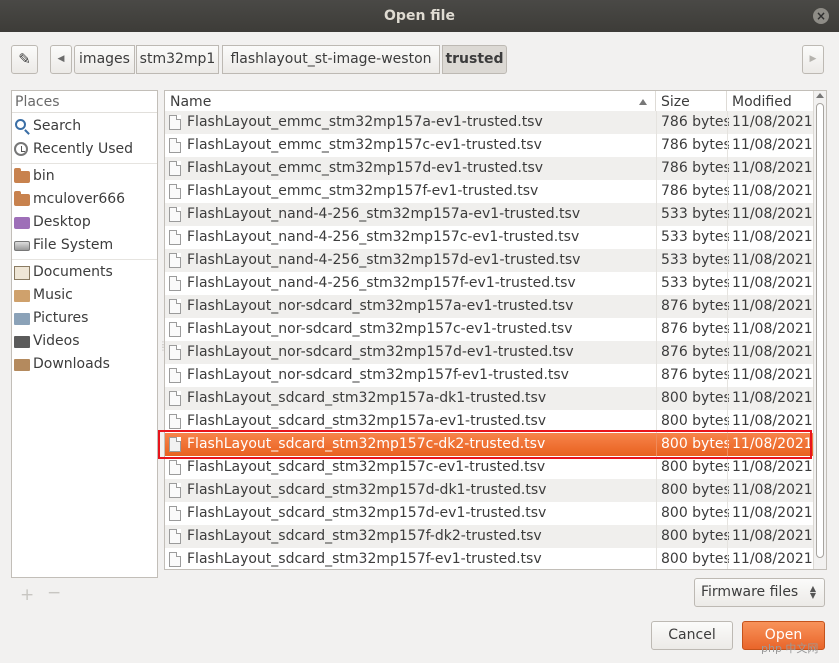 This screenshot has height=663, width=839. What do you see at coordinates (84, 318) in the screenshot?
I see `place-pictures: Pictures` at bounding box center [84, 318].